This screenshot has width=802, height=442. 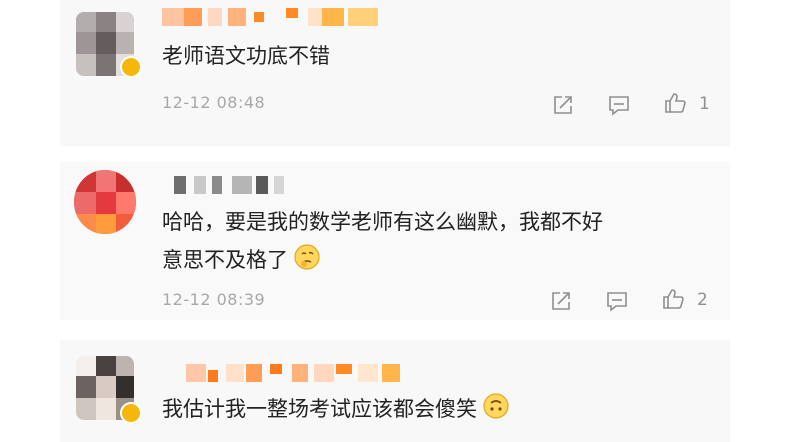 I want to click on comment-time: 12-12 08:39, so click(x=214, y=299).